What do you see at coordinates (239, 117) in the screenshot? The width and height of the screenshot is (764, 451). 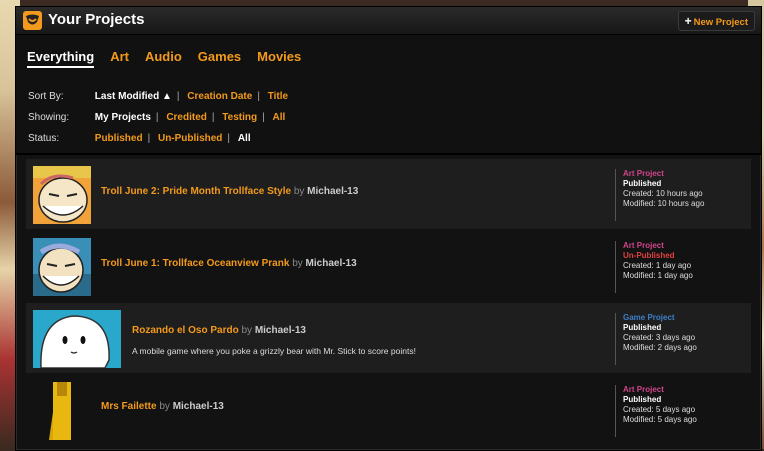 I see `showing-testing: Testing` at bounding box center [239, 117].